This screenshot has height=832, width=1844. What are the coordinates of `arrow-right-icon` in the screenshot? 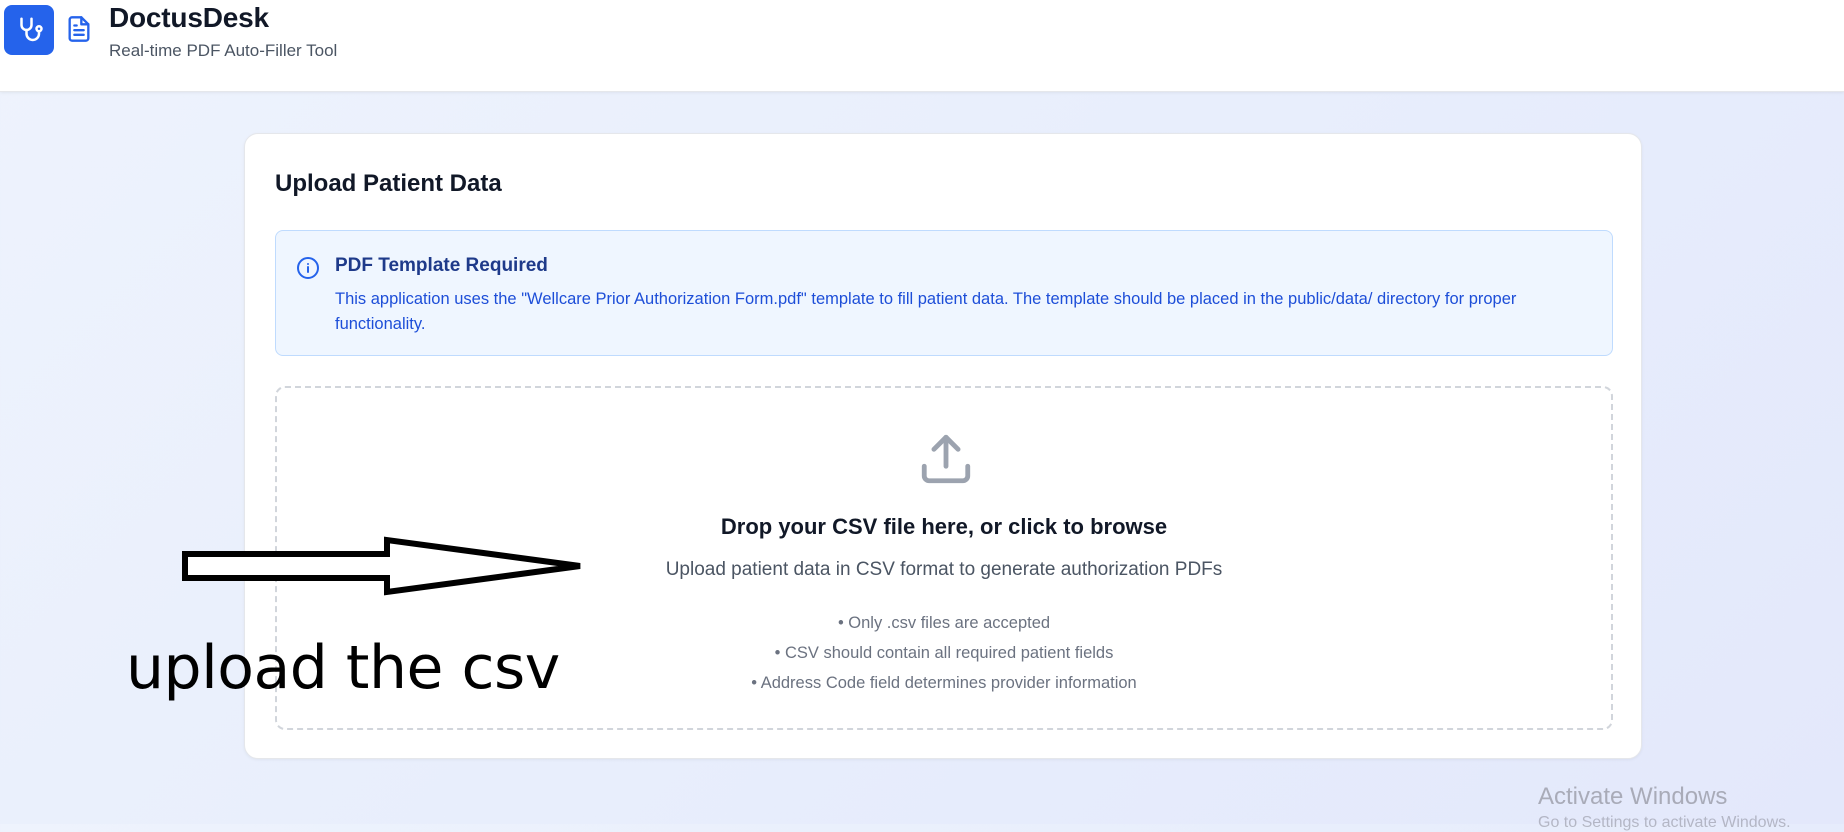 It's located at (385, 566).